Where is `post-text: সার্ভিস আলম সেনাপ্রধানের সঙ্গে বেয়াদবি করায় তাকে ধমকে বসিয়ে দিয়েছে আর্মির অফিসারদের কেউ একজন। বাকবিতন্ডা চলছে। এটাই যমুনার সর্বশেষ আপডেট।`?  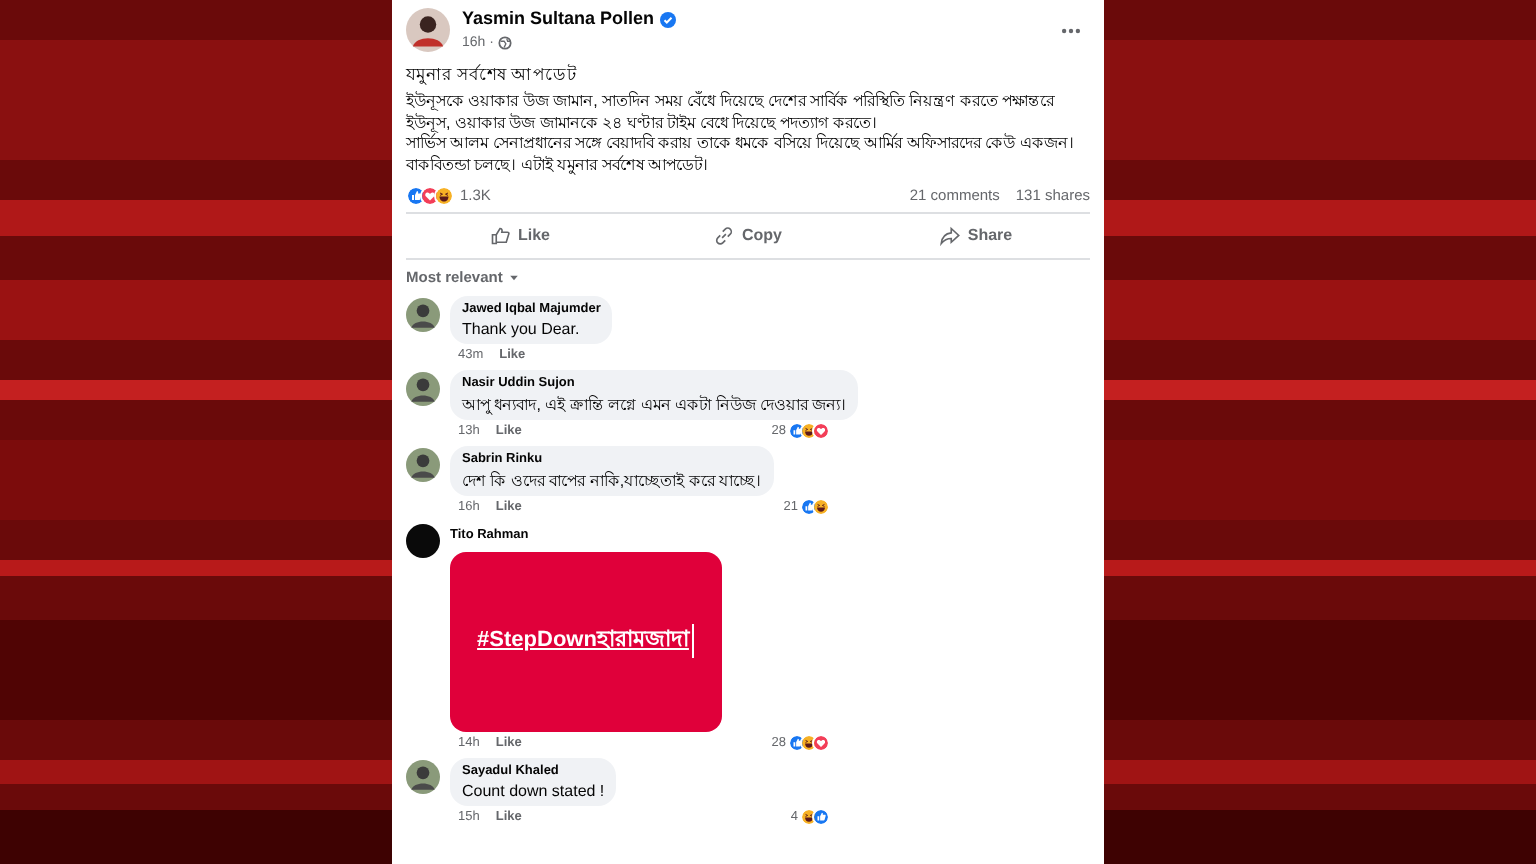 post-text: সার্ভিস আলম সেনাপ্রধানের সঙ্গে বেয়াদবি করায় তাকে ধমকে বসিয়ে দিয়েছে আর্মির অফিসারদের কেউ একজন। বাকবিতন্ডা চলছে। এটাই যমুনার সর্বশেষ আপডেট। is located at coordinates (741, 155).